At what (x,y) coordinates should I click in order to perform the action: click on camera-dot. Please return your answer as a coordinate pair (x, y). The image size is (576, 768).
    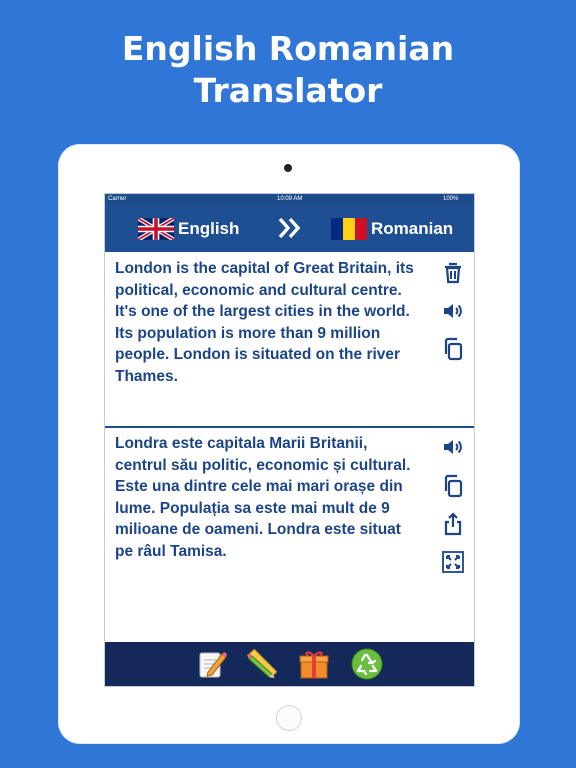
    Looking at the image, I should click on (288, 168).